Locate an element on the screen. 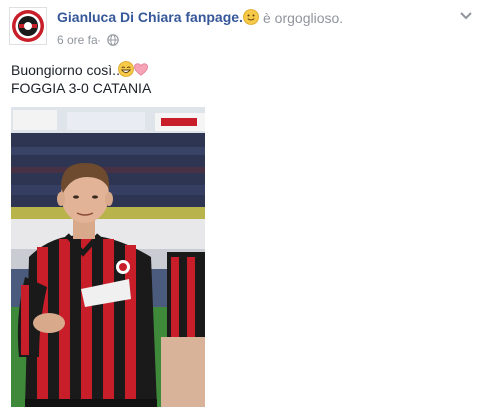 This screenshot has width=483, height=420. author-name-link: Gianluca Di Chiara fanpage. is located at coordinates (150, 17).